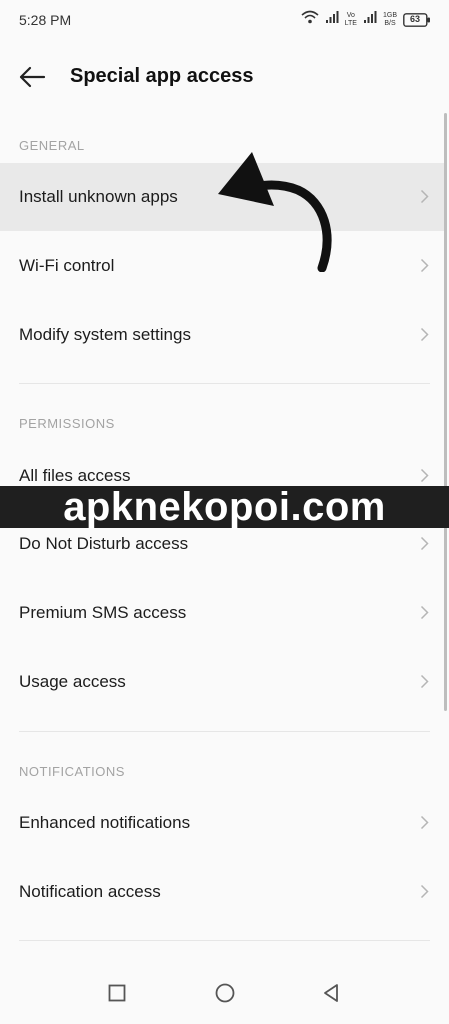 The height and width of the screenshot is (1024, 449). What do you see at coordinates (389, 15) in the screenshot?
I see `speed-top: 1GB` at bounding box center [389, 15].